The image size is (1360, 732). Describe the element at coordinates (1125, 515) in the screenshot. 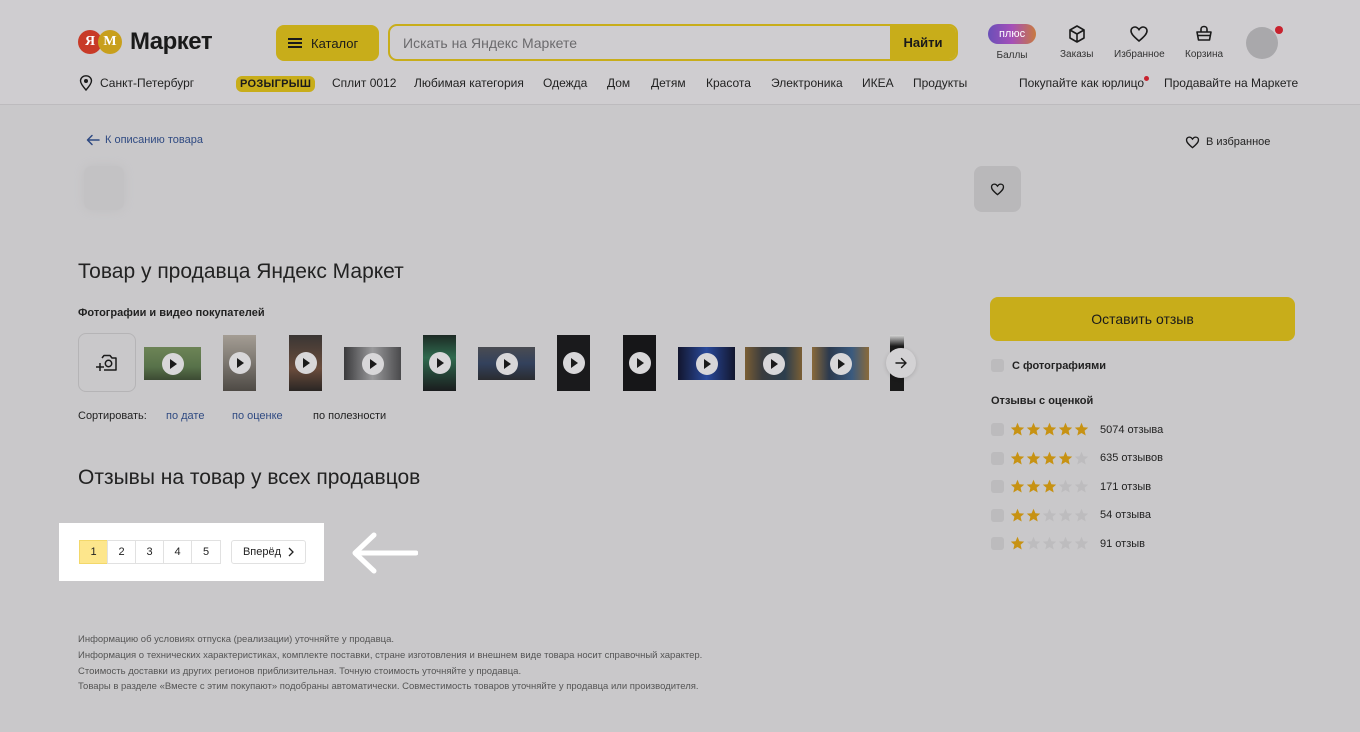

I see `rating-count: 54 отзыва` at that location.